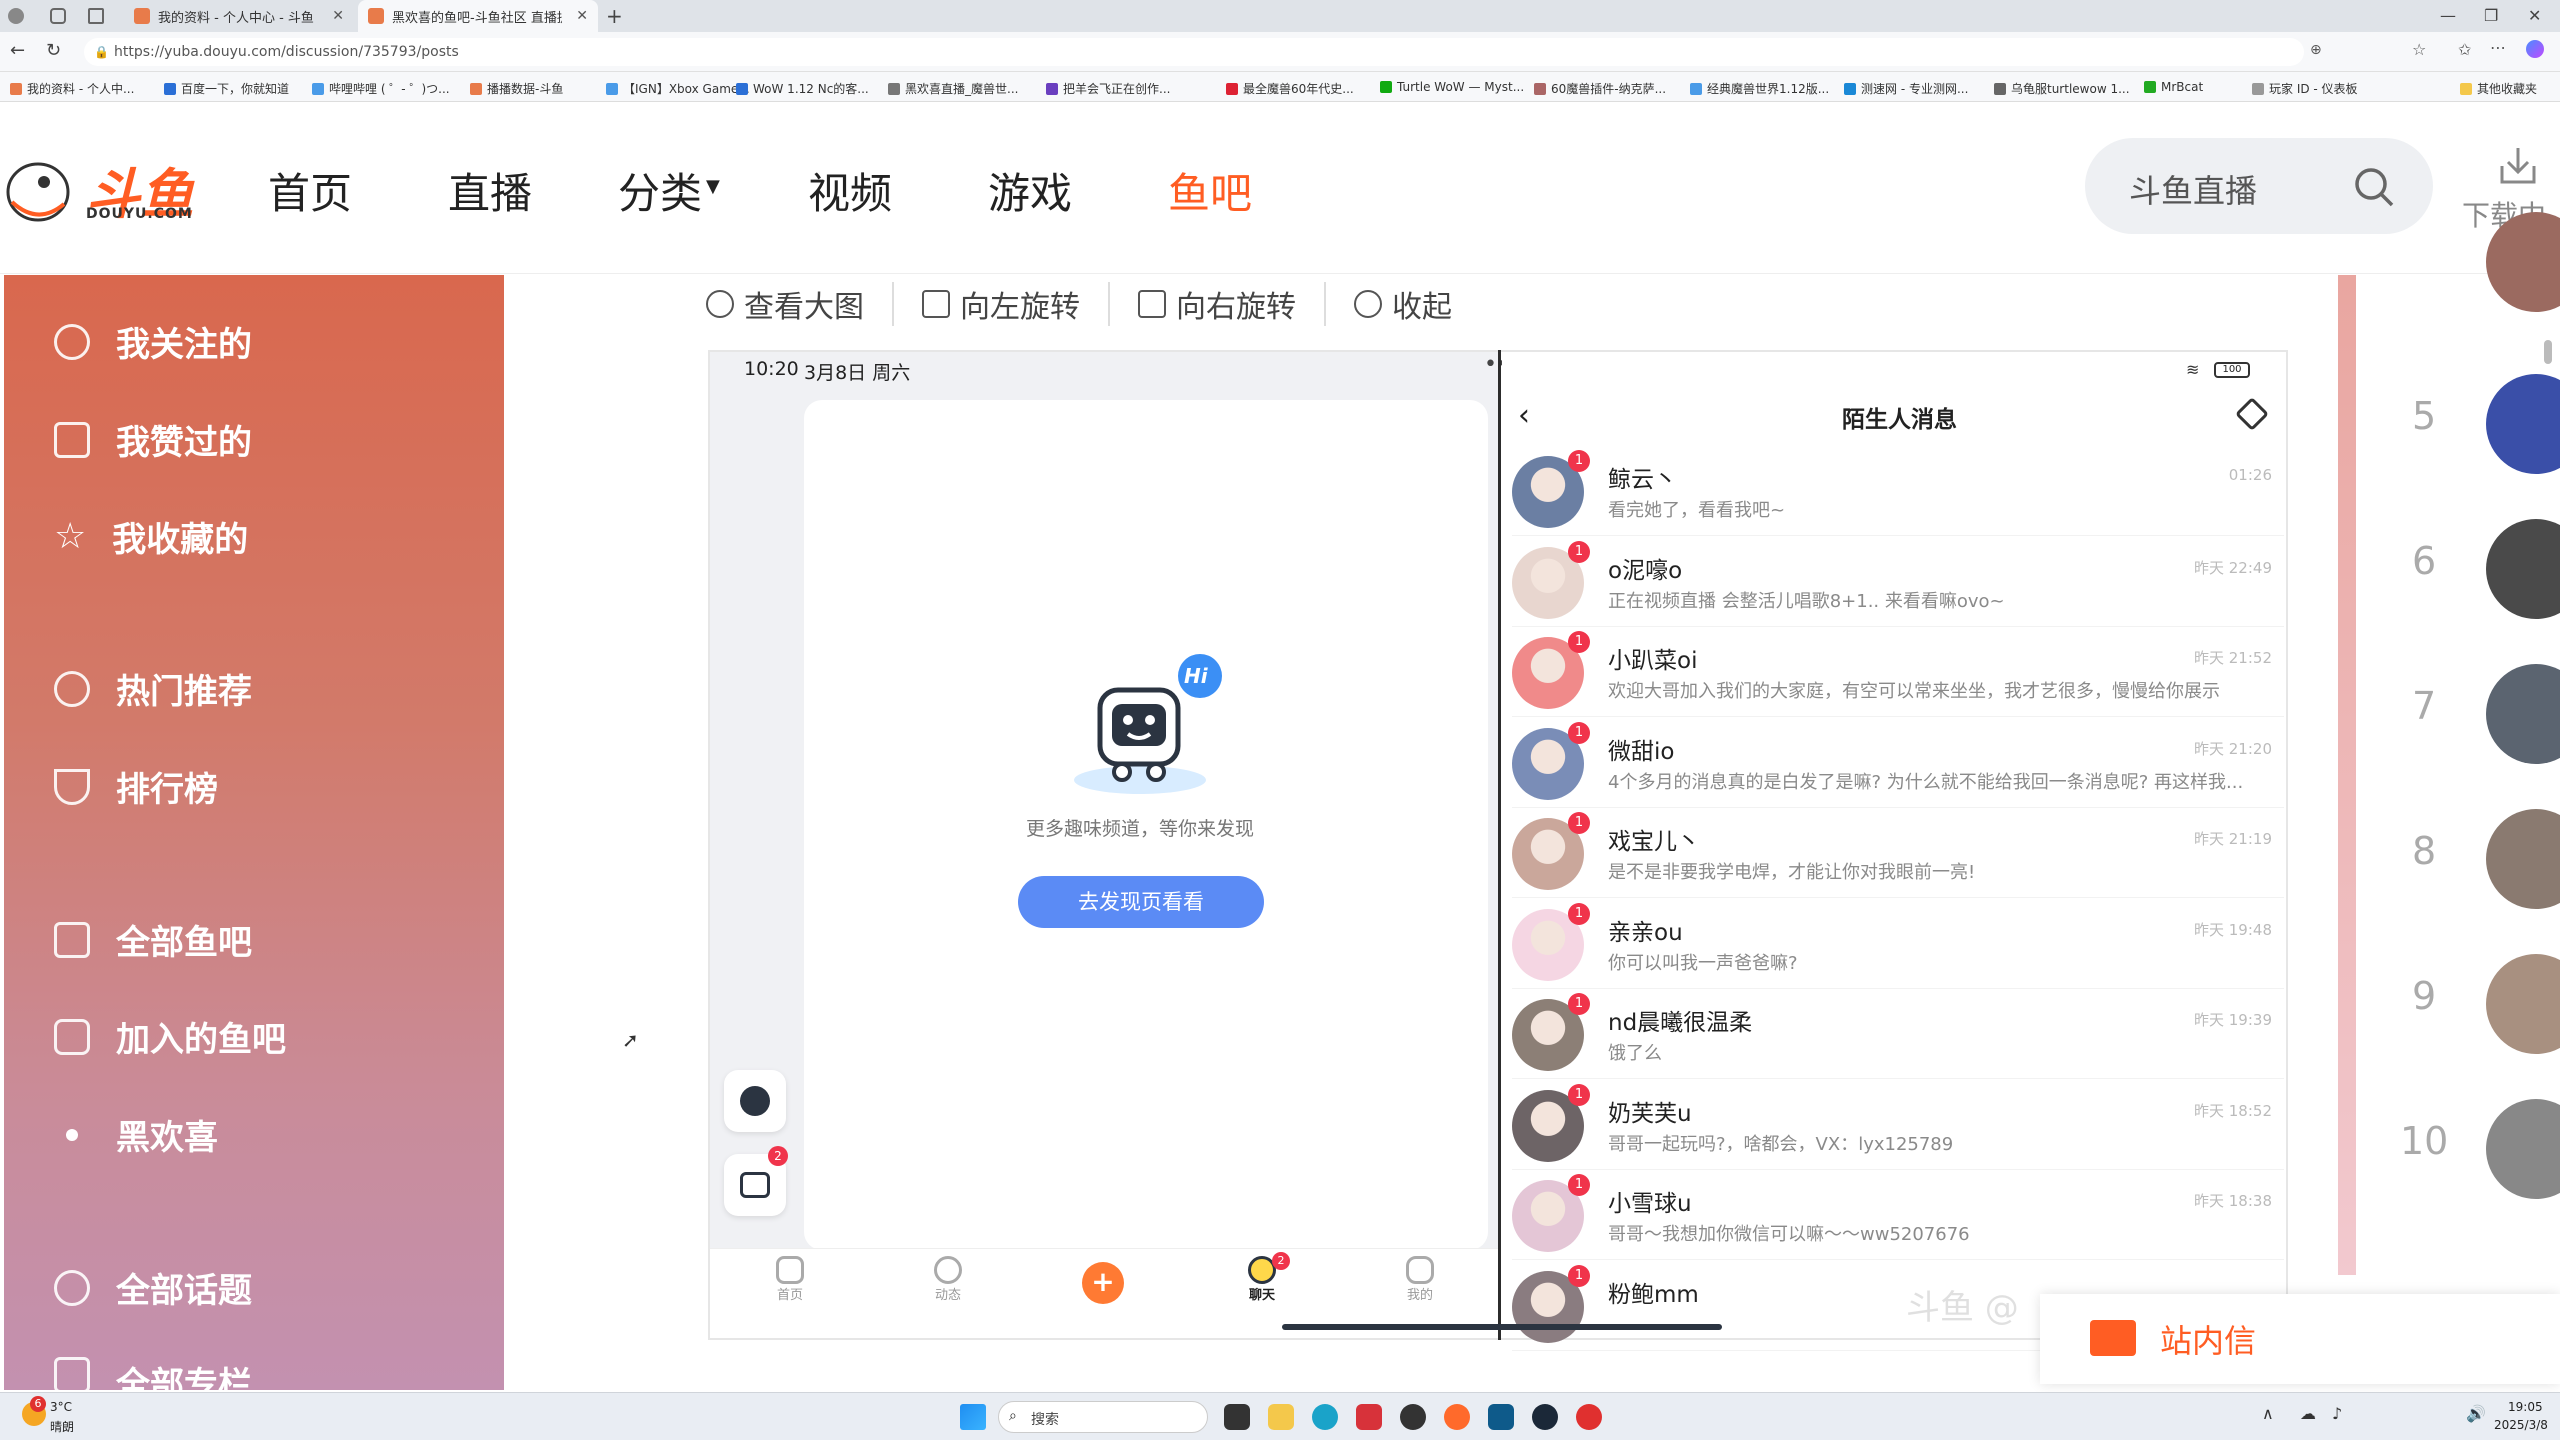 The image size is (2560, 1440). Describe the element at coordinates (2535, 49) in the screenshot. I see `copilot-icon` at that location.